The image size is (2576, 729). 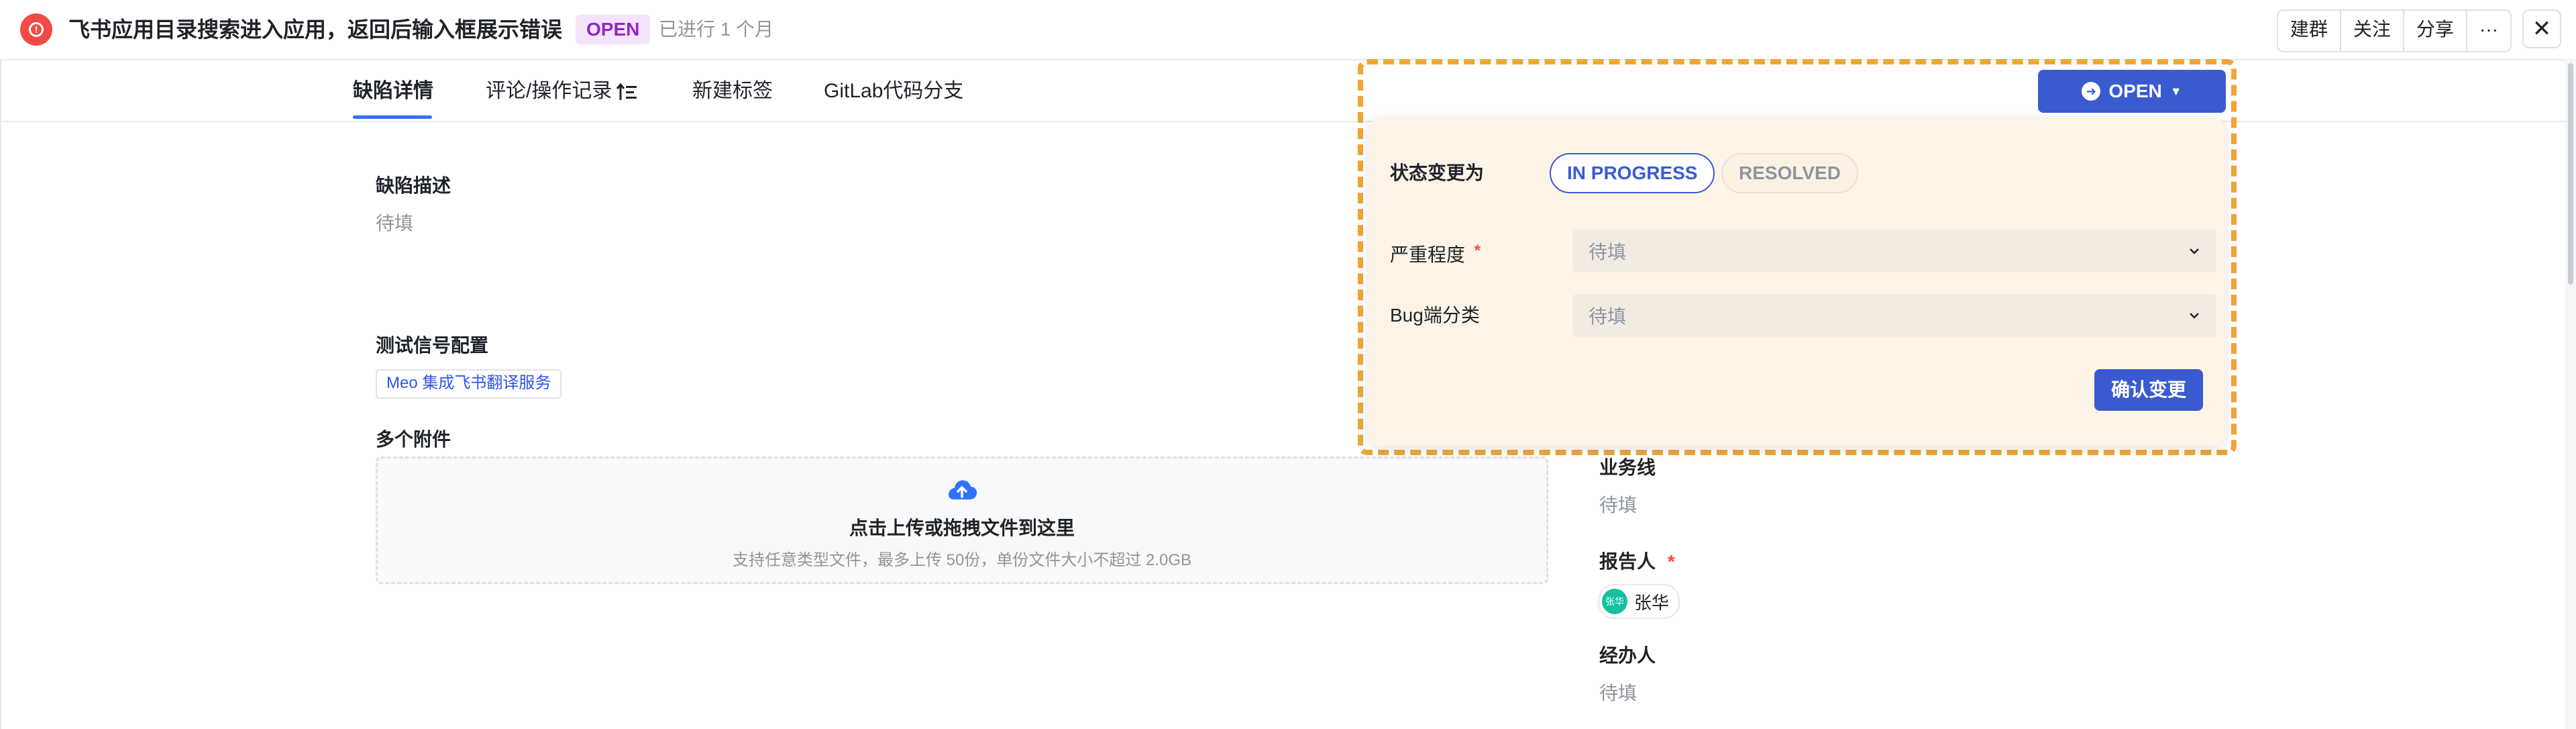 What do you see at coordinates (393, 92) in the screenshot?
I see `tab-defect-details: 缺陷详情` at bounding box center [393, 92].